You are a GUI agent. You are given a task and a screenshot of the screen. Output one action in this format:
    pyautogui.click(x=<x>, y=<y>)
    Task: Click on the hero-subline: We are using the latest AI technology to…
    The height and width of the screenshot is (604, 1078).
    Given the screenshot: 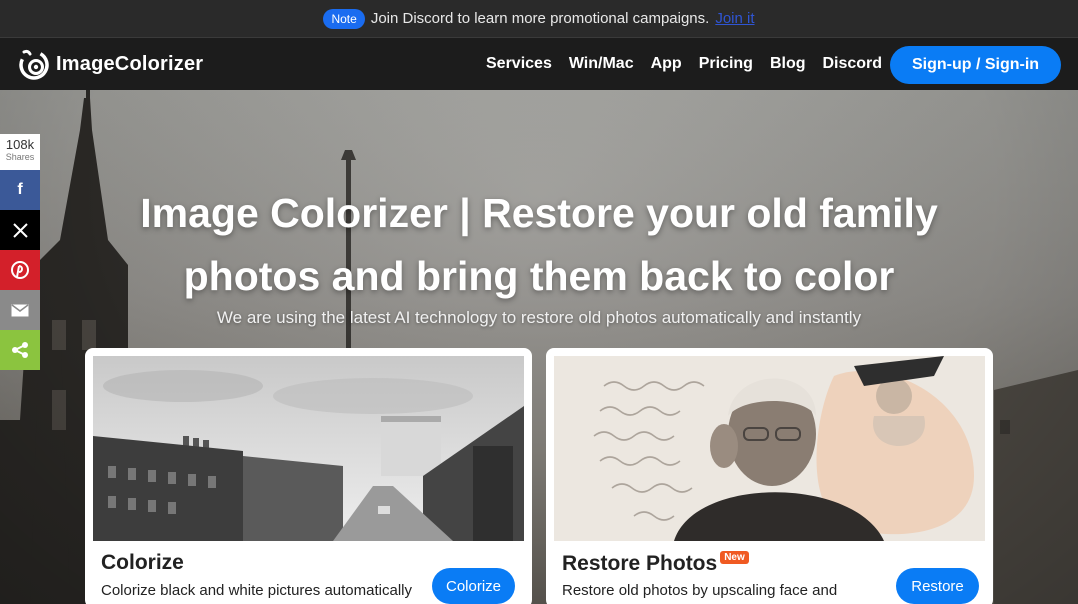 What is the action you would take?
    pyautogui.click(x=539, y=317)
    